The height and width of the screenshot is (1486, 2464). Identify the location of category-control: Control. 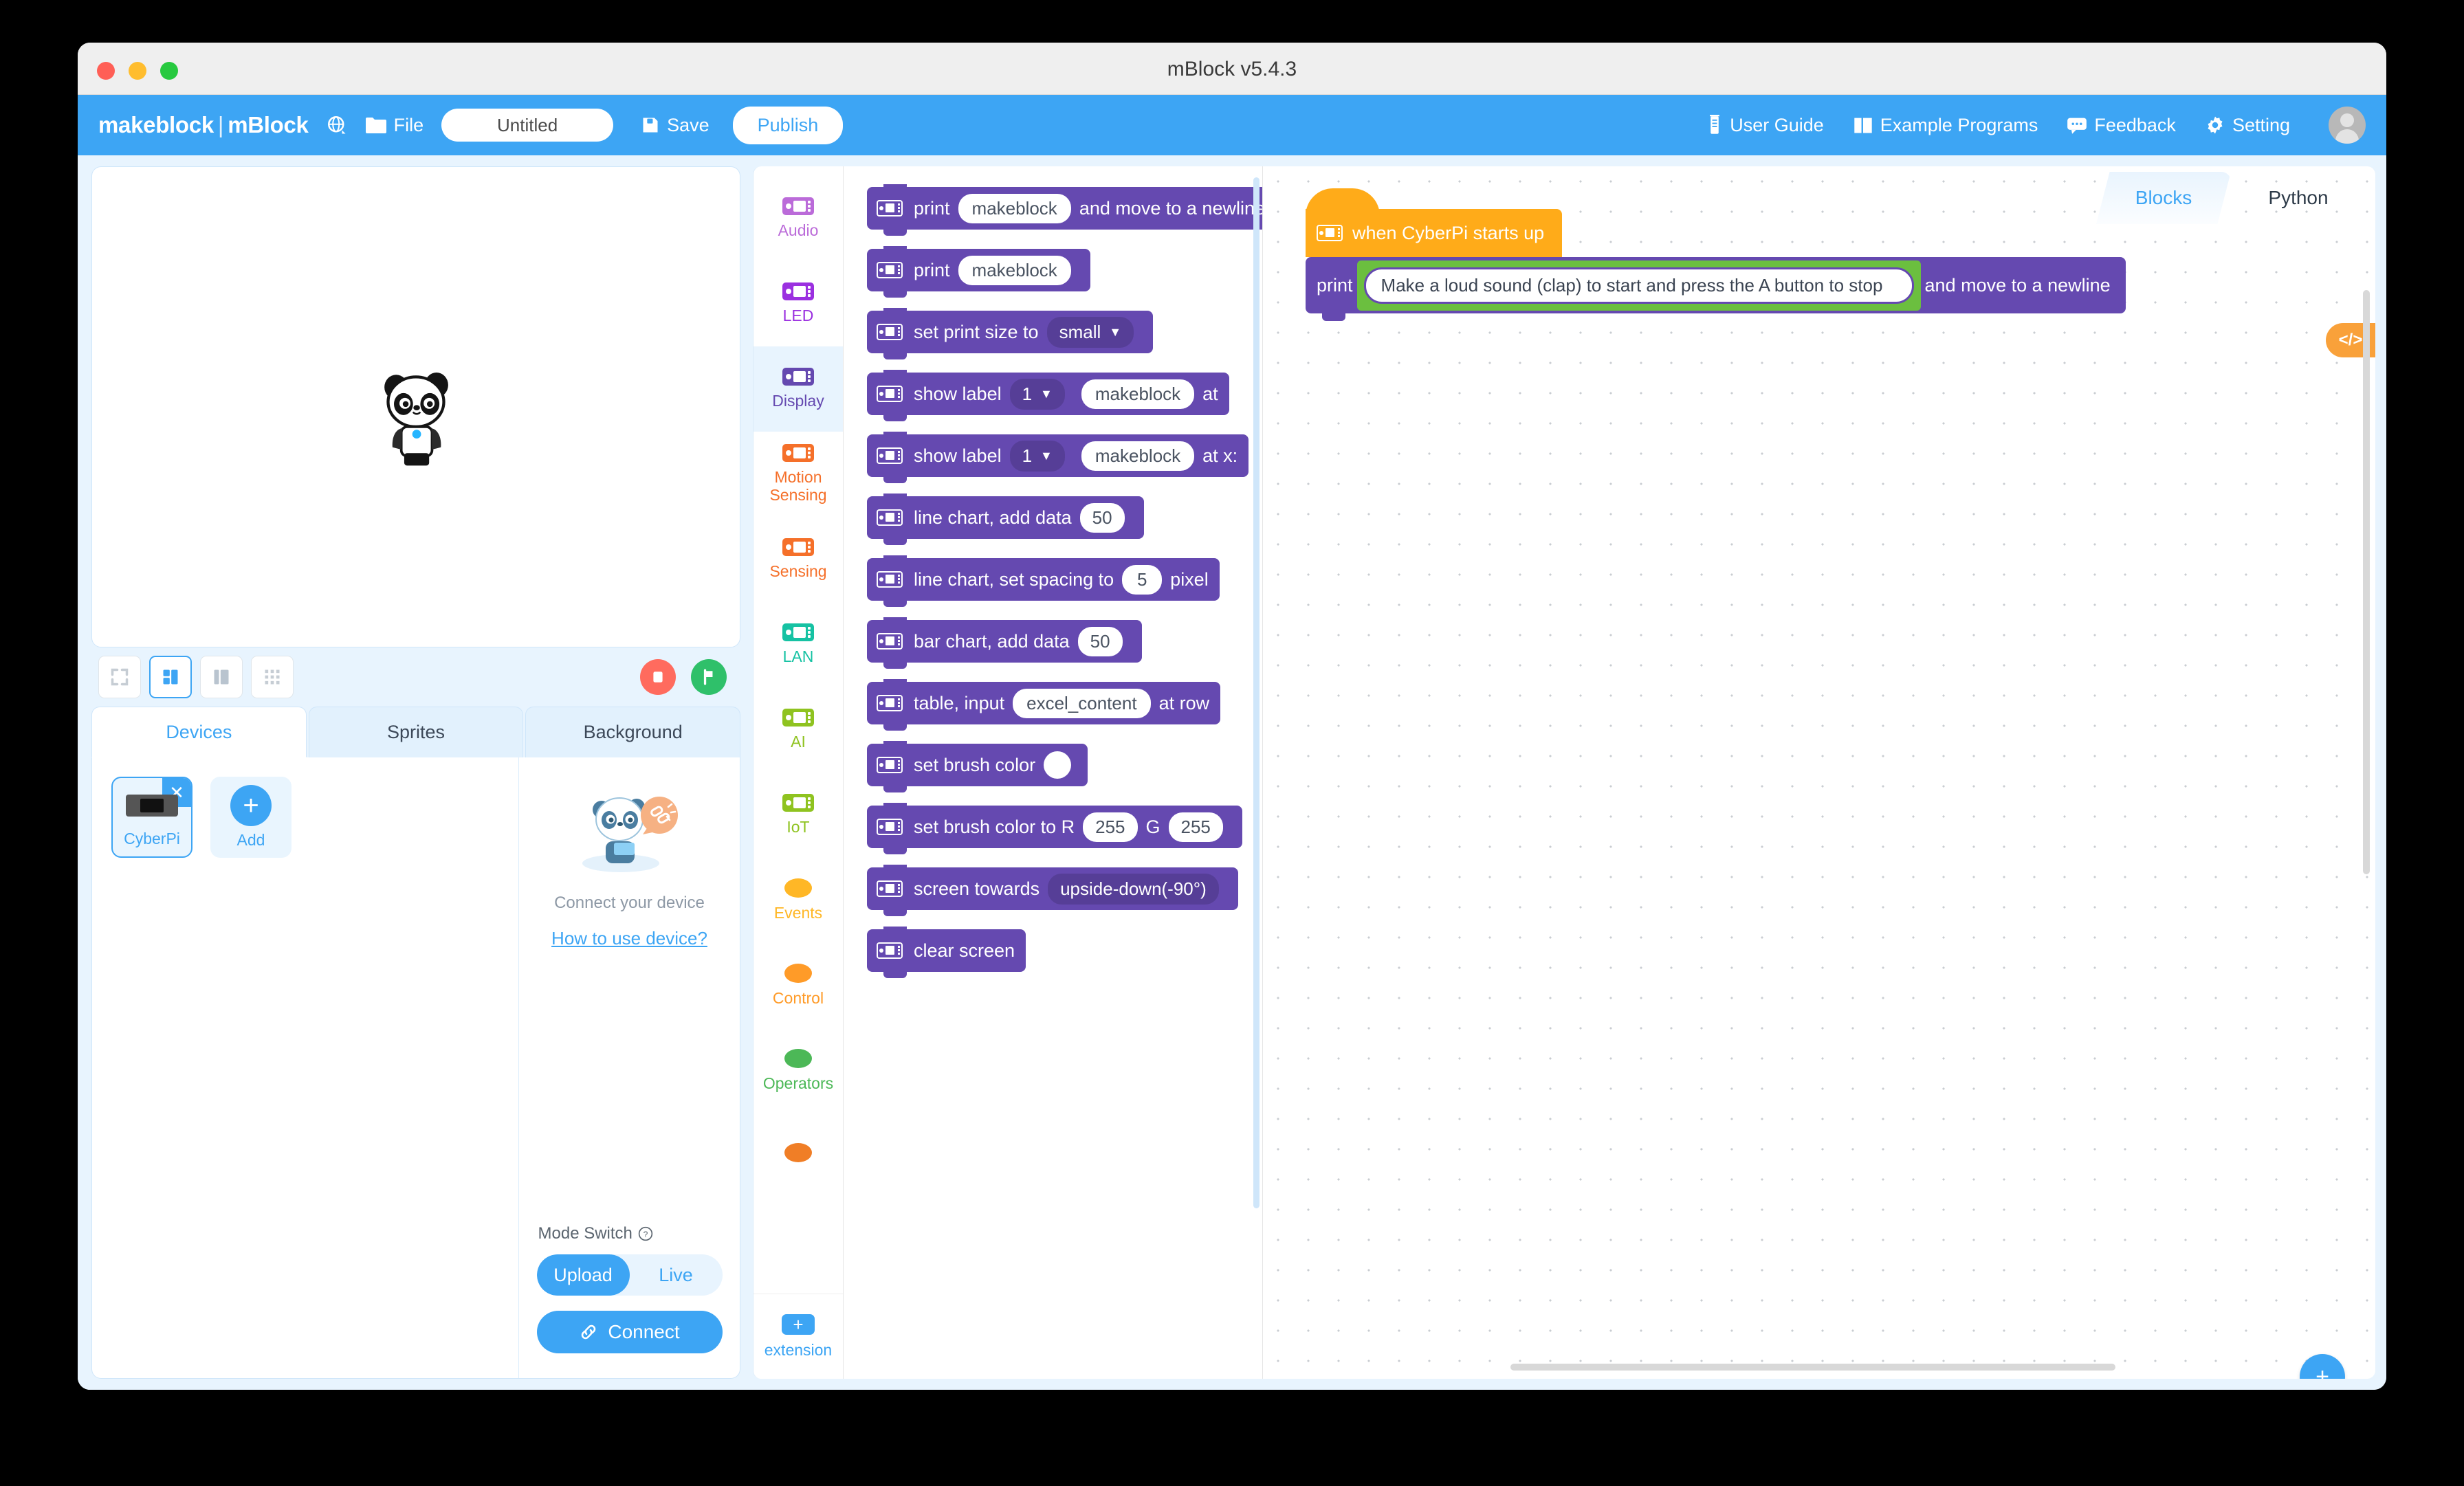
(798, 986).